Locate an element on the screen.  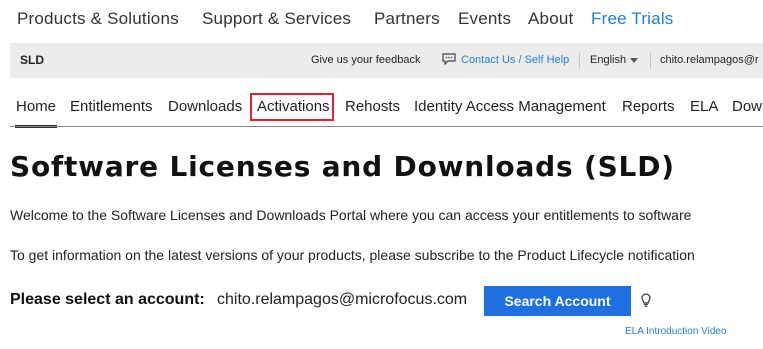
lightbulb-icon is located at coordinates (646, 300).